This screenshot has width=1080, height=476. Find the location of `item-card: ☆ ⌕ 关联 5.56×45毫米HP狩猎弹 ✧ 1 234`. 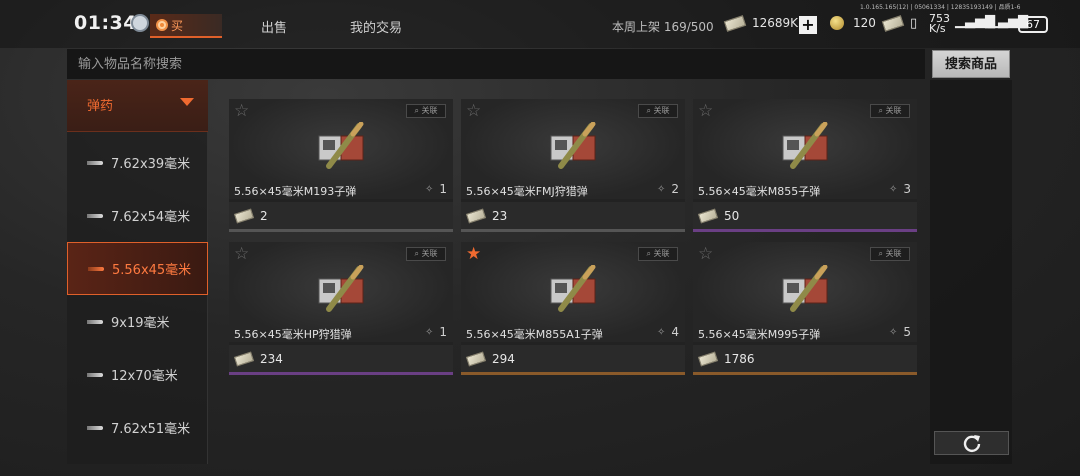

item-card: ☆ ⌕ 关联 5.56×45毫米HP狩猎弹 ✧ 1 234 is located at coordinates (341, 308).